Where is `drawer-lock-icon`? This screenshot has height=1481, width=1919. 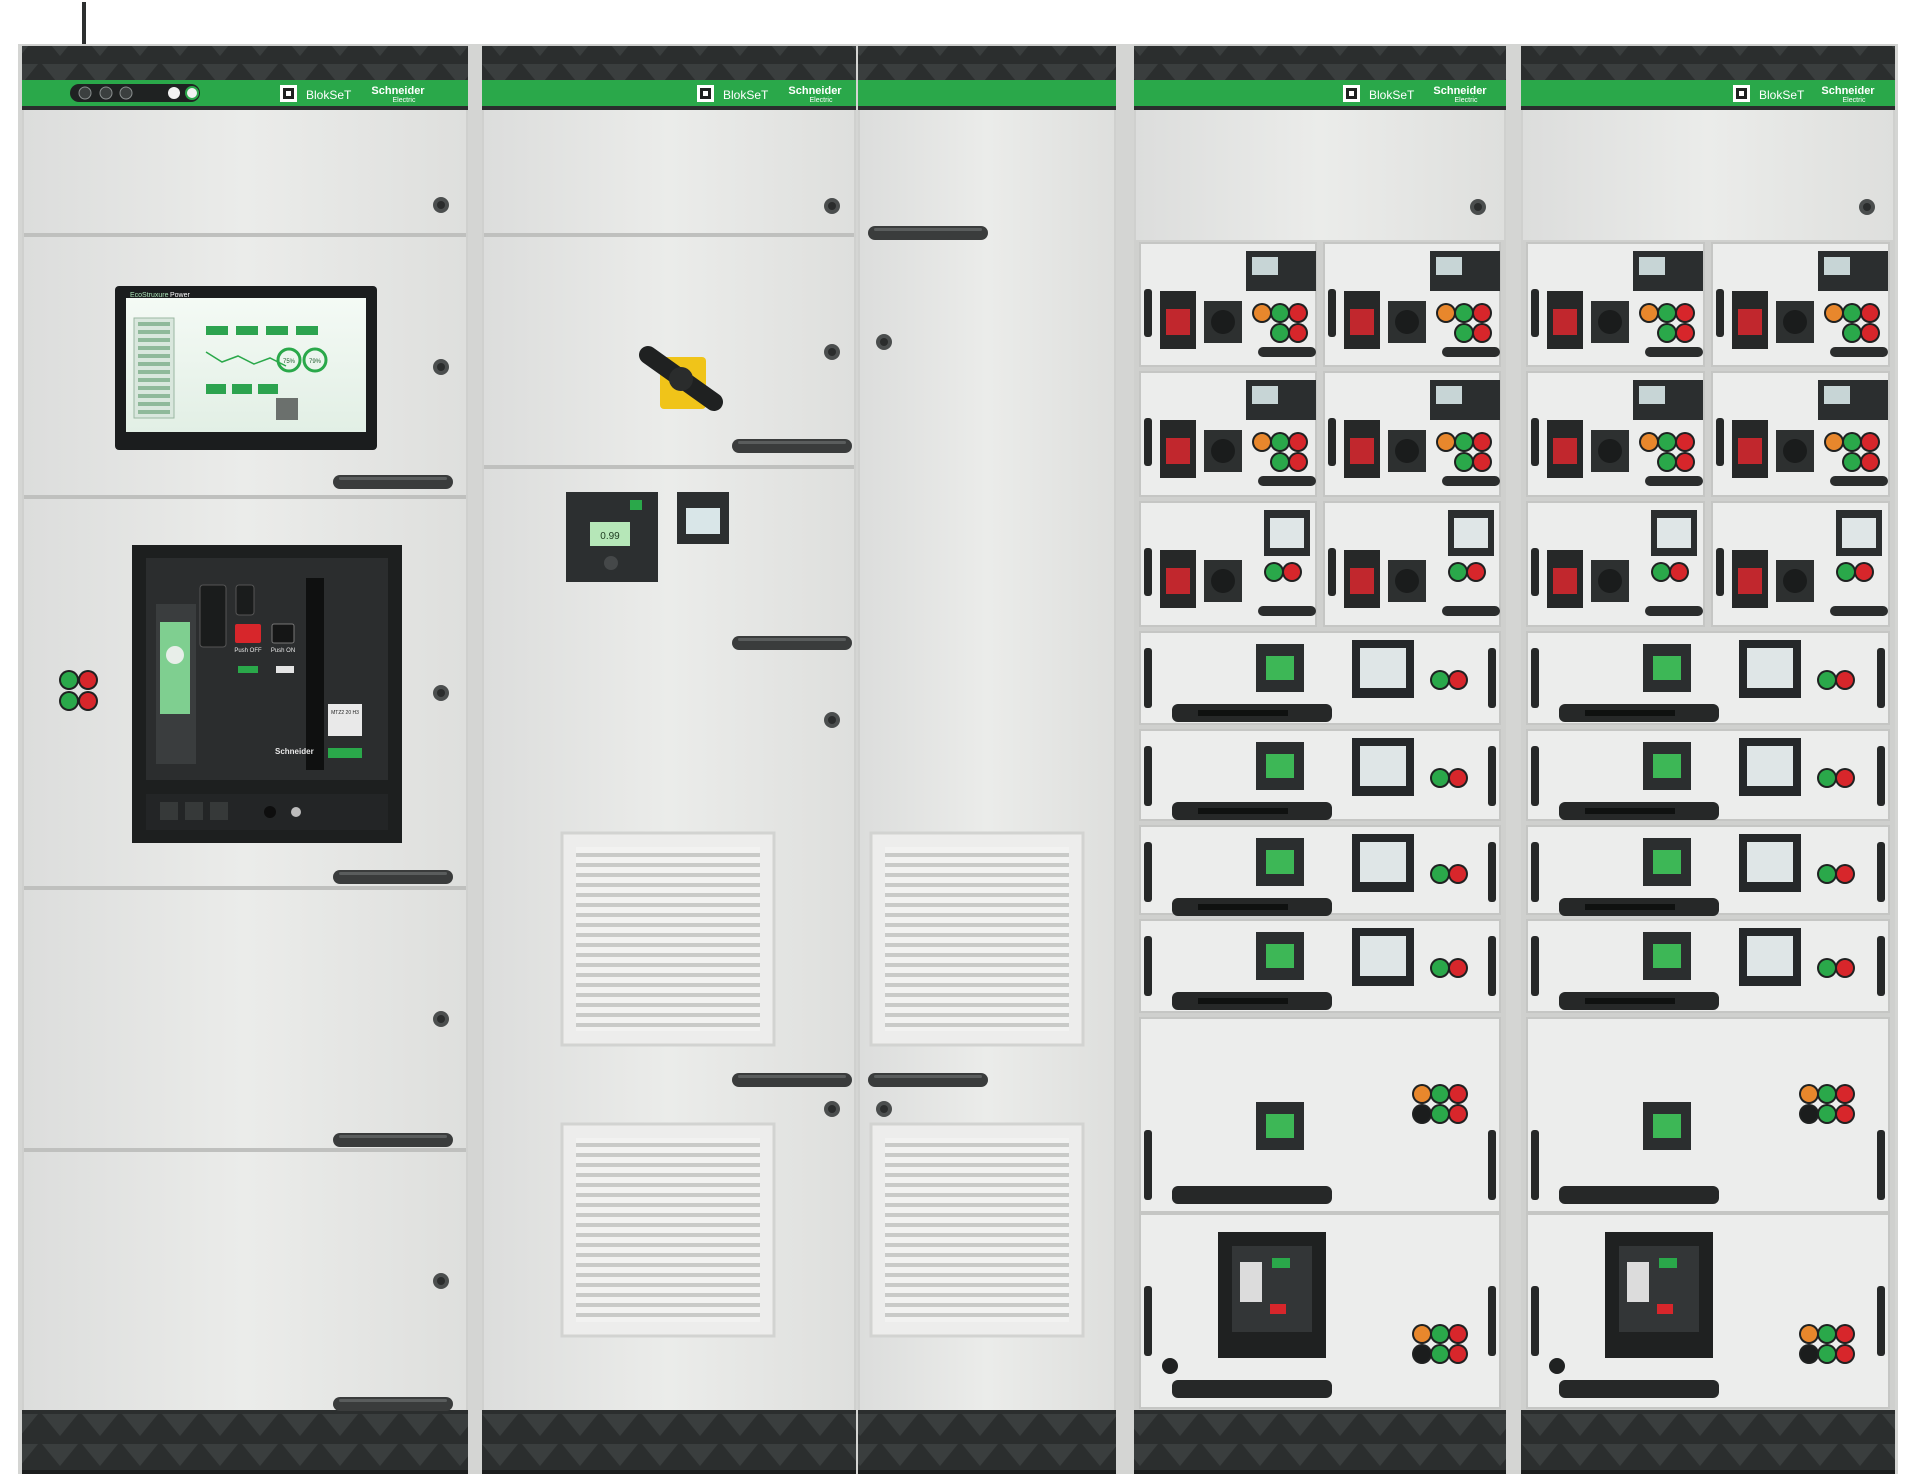
drawer-lock-icon is located at coordinates (1557, 1366).